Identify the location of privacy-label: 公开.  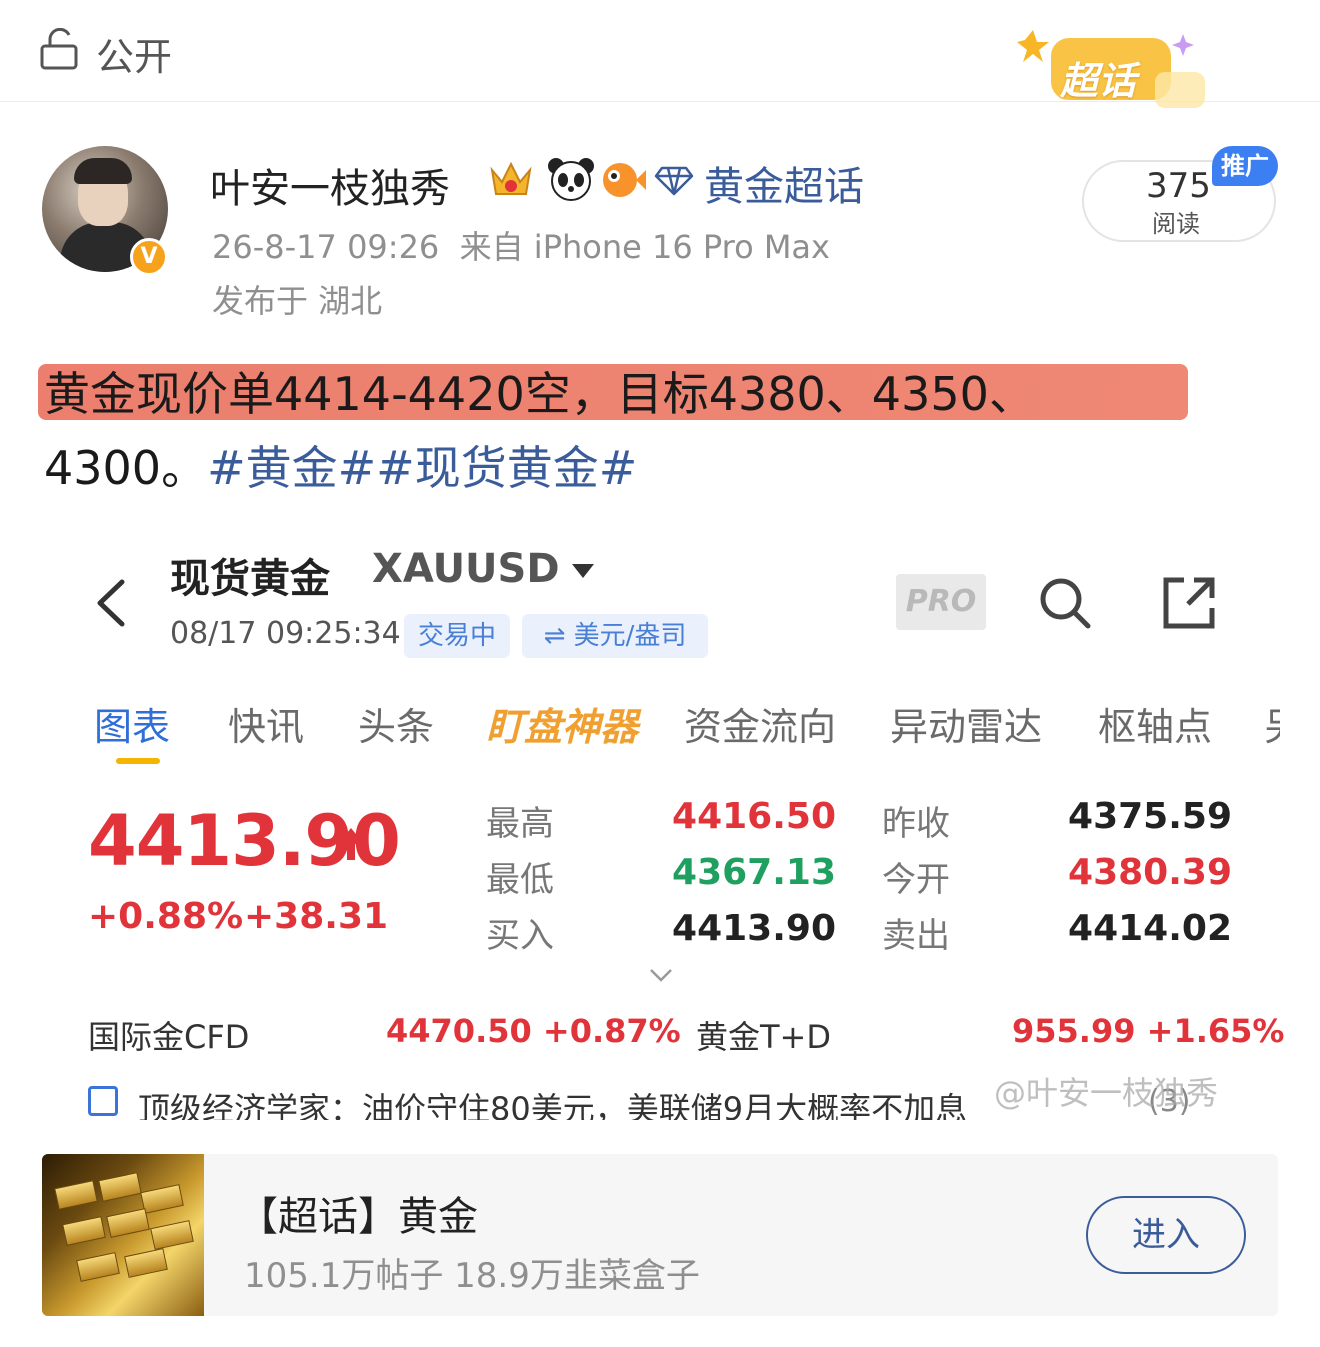
(134, 53).